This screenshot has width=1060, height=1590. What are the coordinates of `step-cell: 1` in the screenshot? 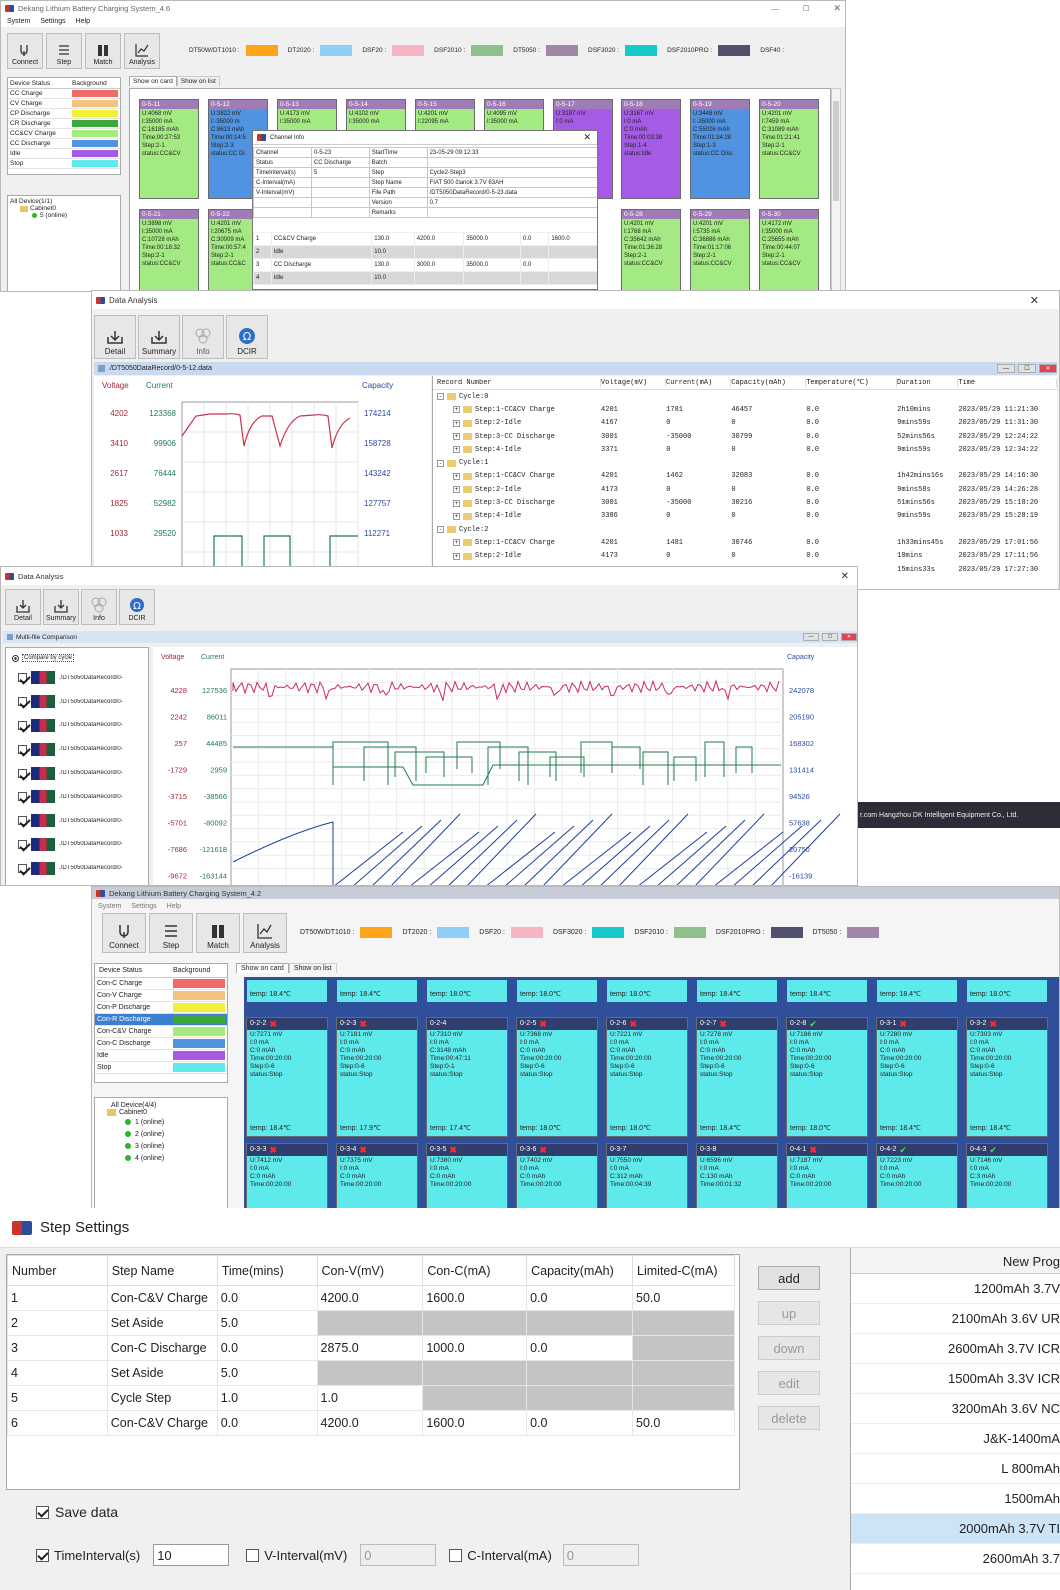 It's located at (57, 1298).